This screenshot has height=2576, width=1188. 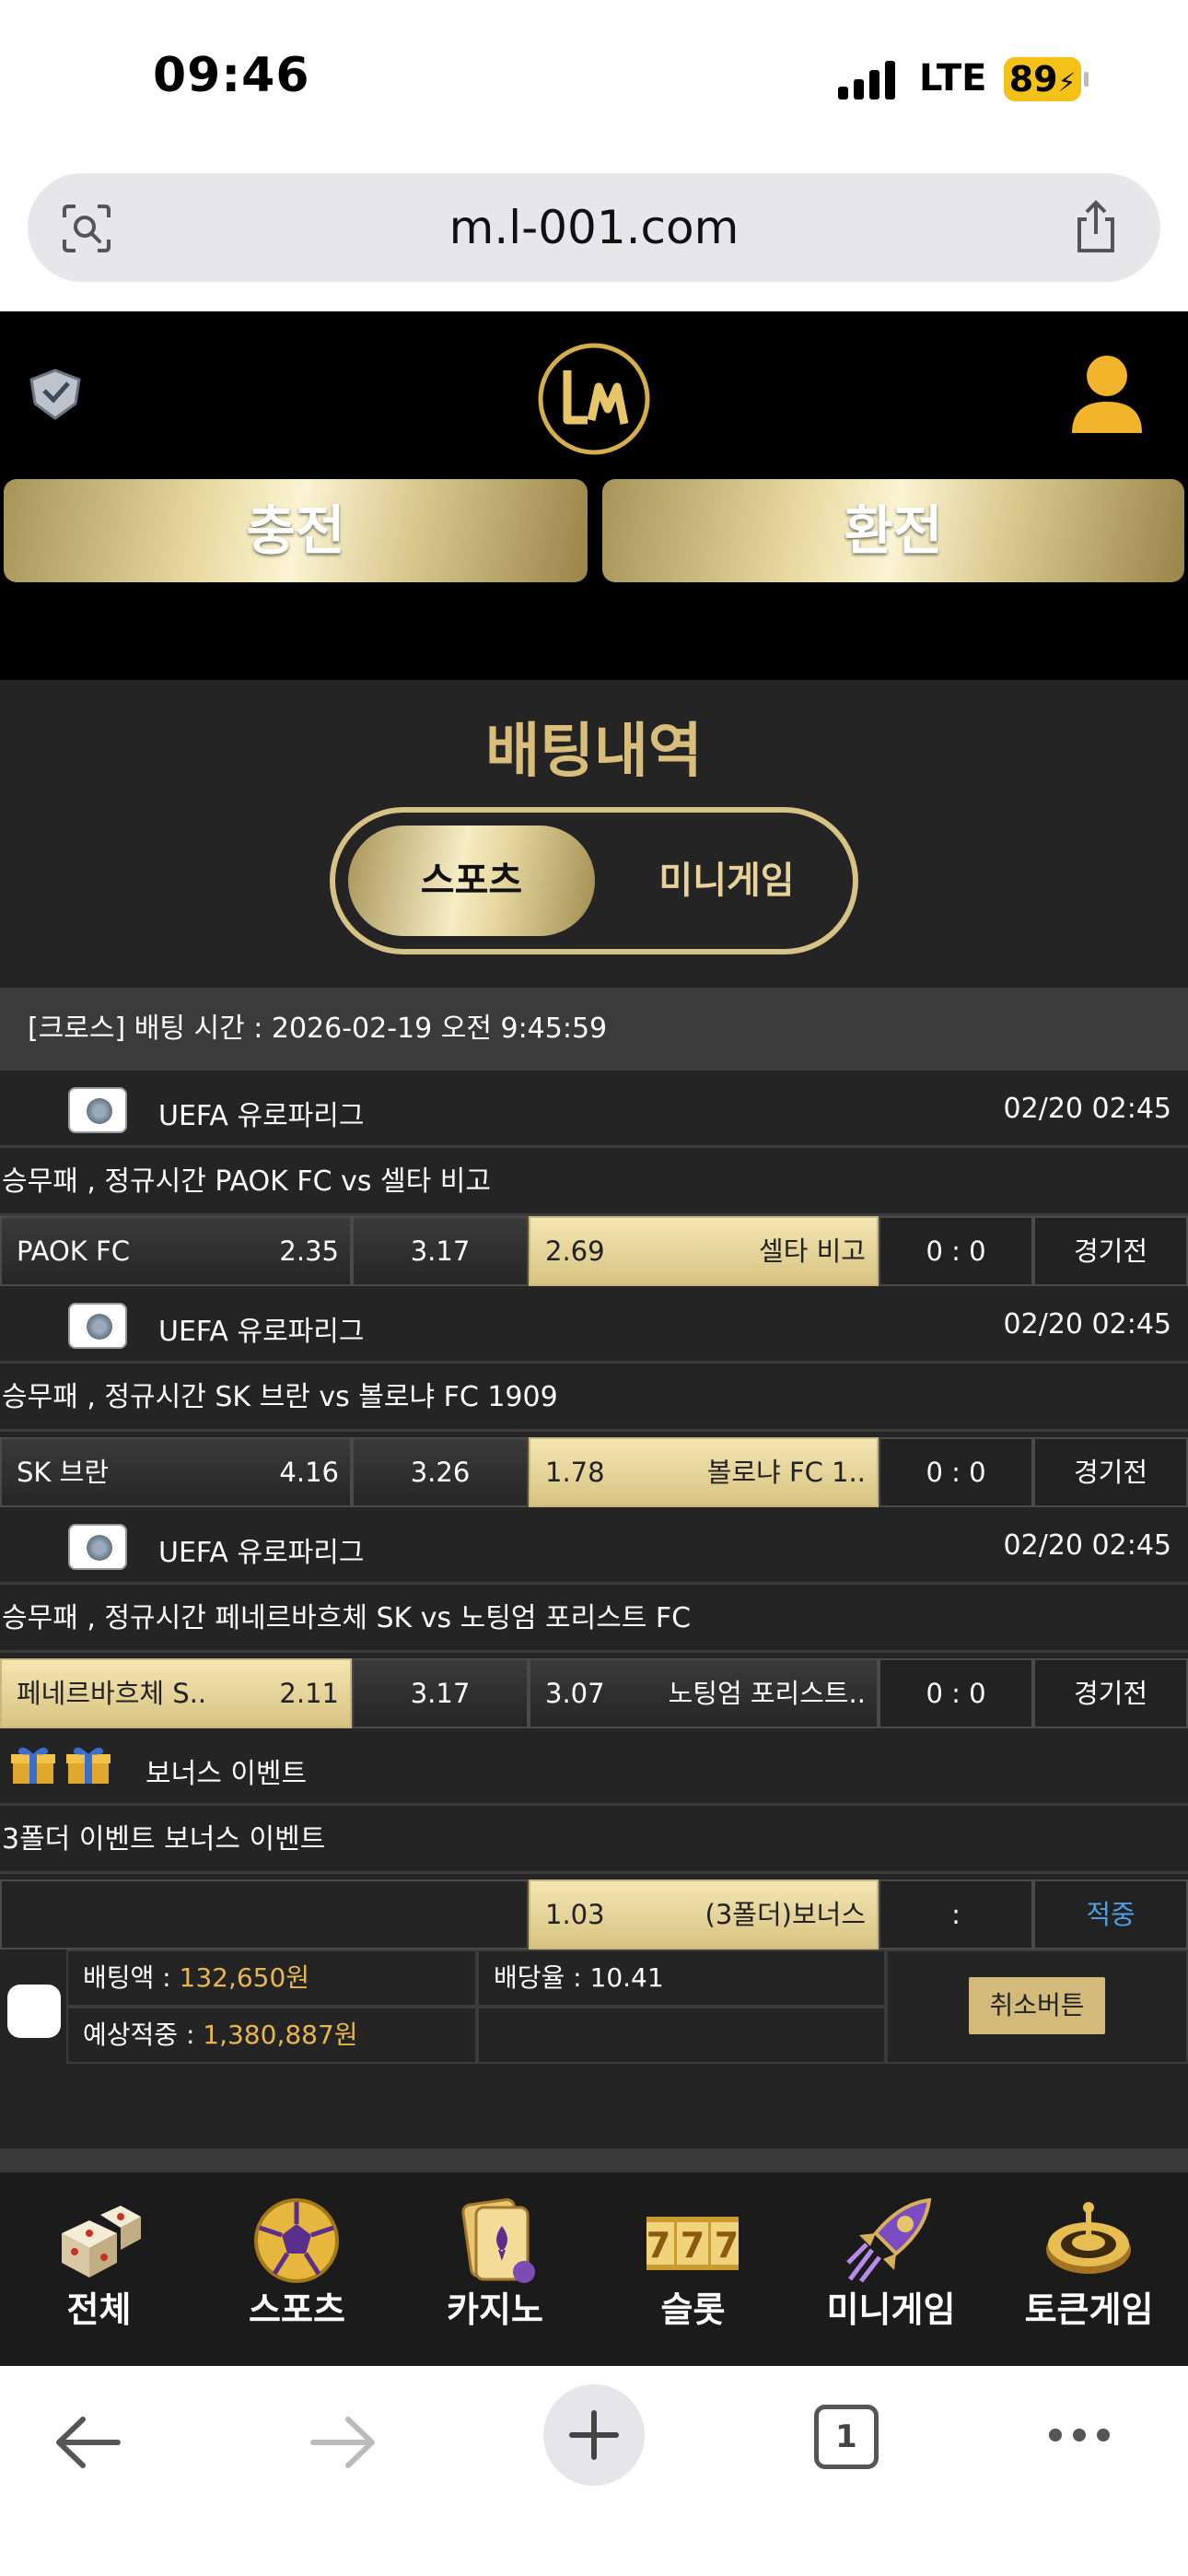 What do you see at coordinates (594, 1767) in the screenshot?
I see `bonus-event-row: 보너스 이벤트` at bounding box center [594, 1767].